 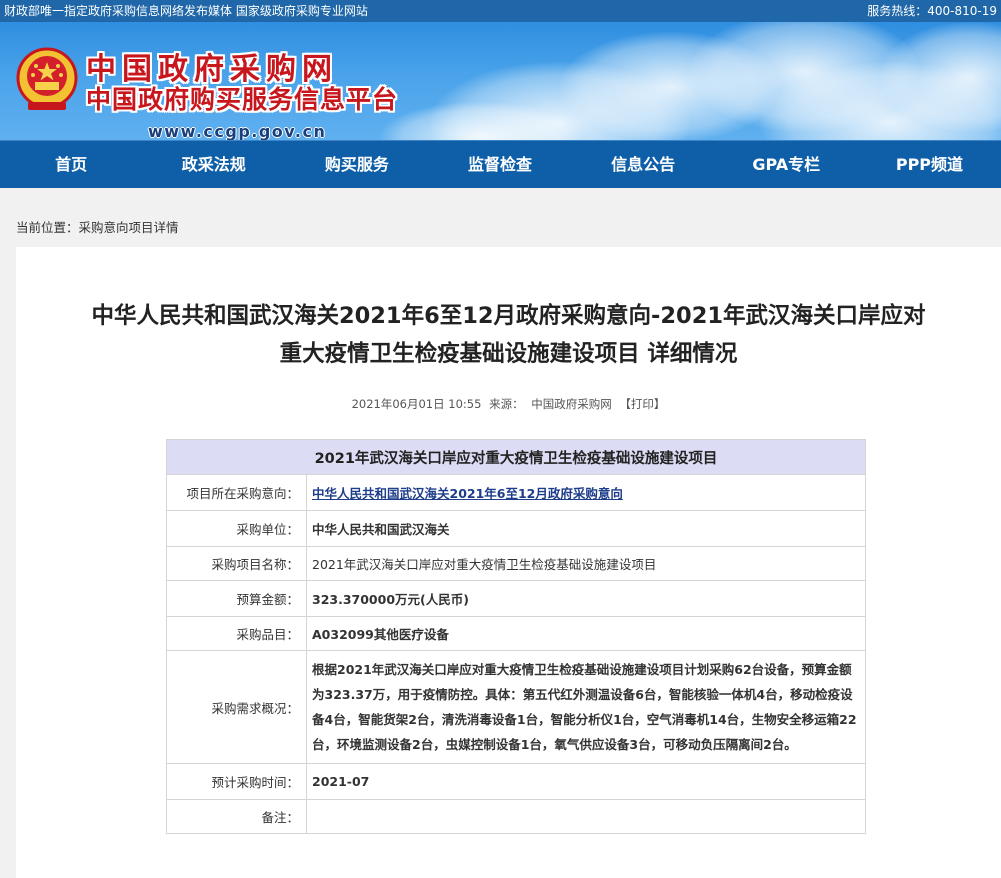 I want to click on table-row: 采购品目： A032099其他医疗设备, so click(x=516, y=633).